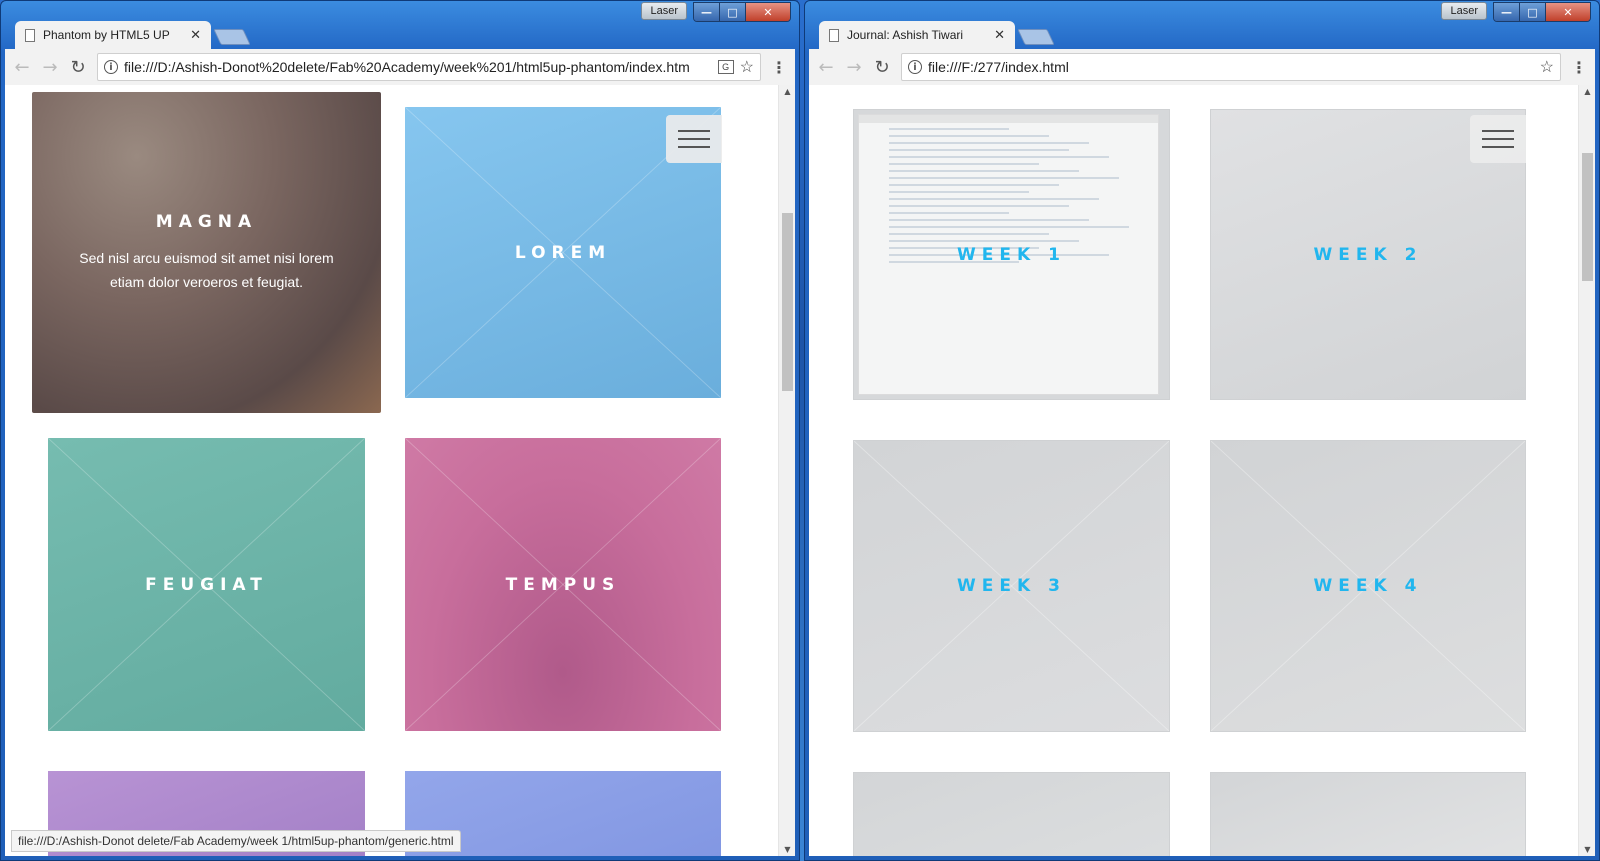  What do you see at coordinates (563, 252) in the screenshot?
I see `tile-label: LOREM` at bounding box center [563, 252].